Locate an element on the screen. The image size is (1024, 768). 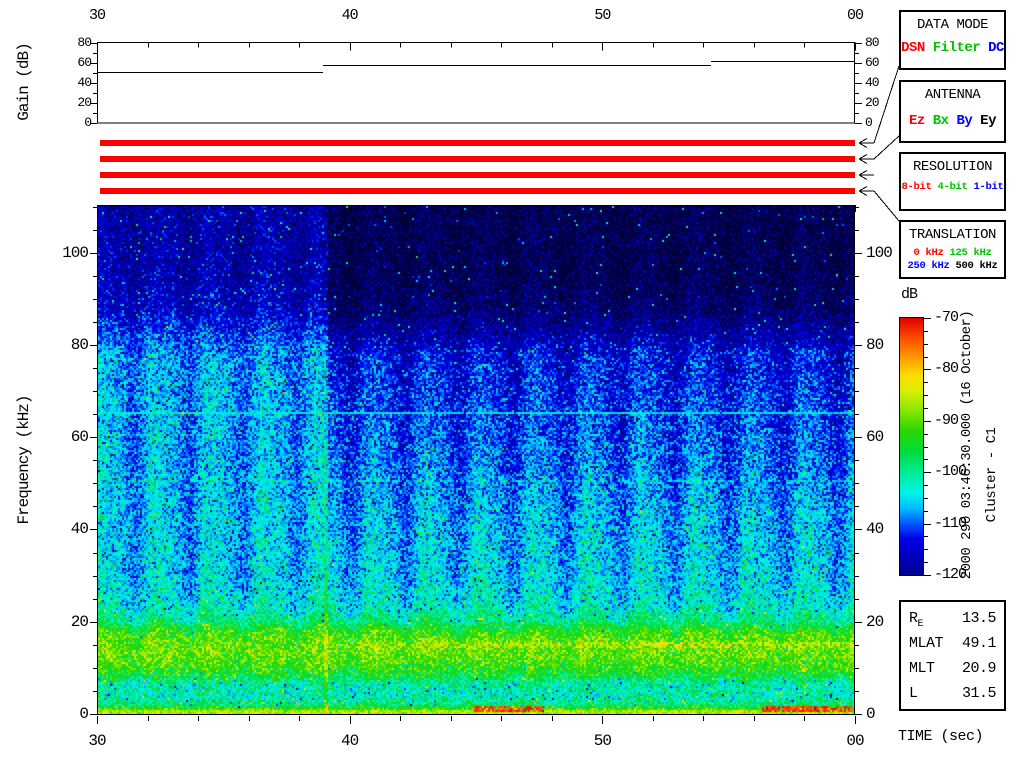
status-bar-antenna is located at coordinates (477, 159).